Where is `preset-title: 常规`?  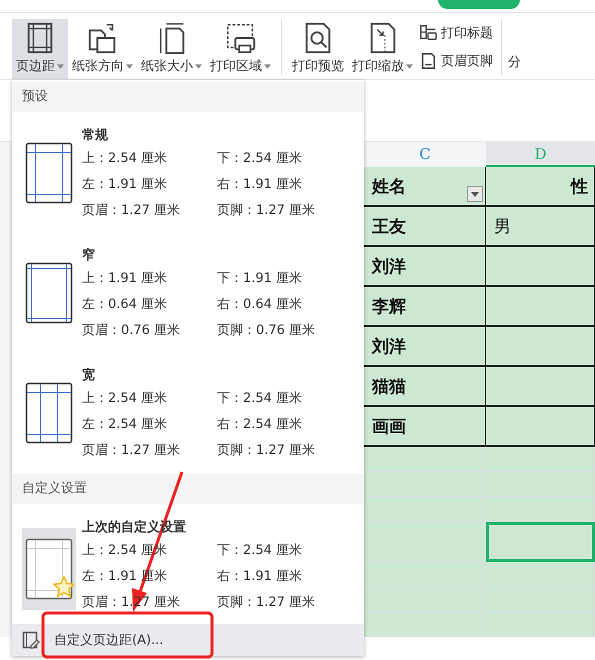 preset-title: 常规 is located at coordinates (95, 136).